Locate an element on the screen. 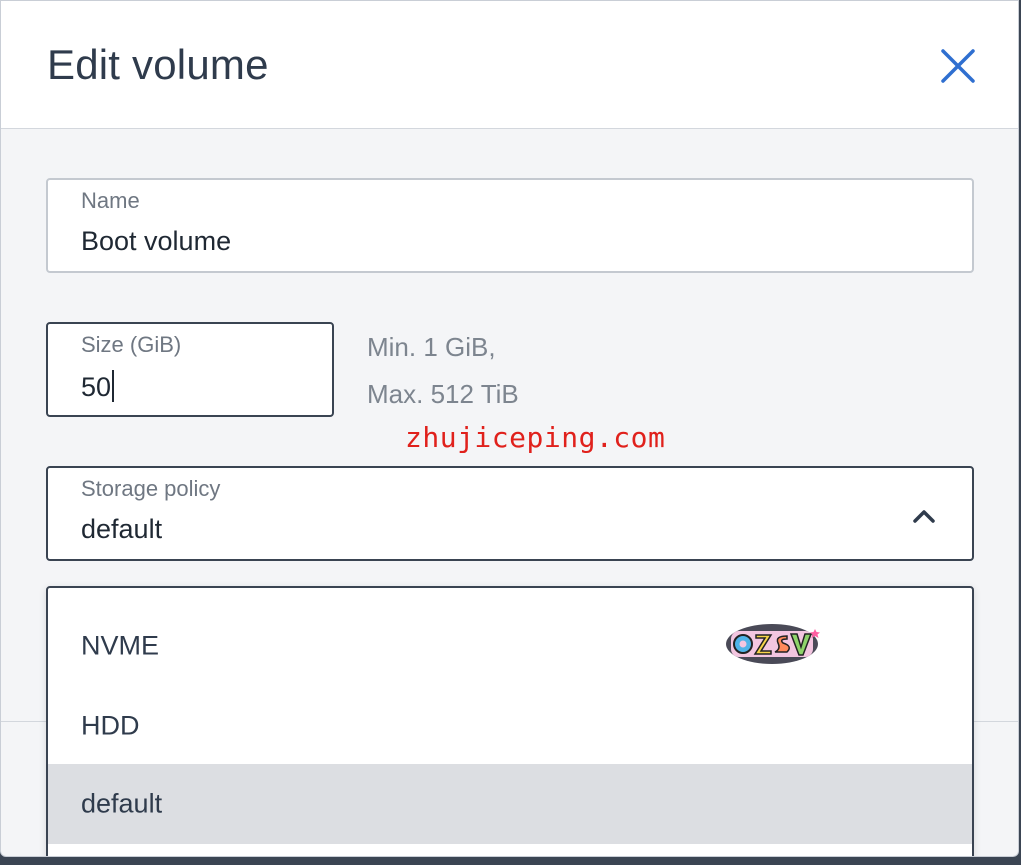  size-hint-min: Min. 1 GiB, is located at coordinates (431, 347).